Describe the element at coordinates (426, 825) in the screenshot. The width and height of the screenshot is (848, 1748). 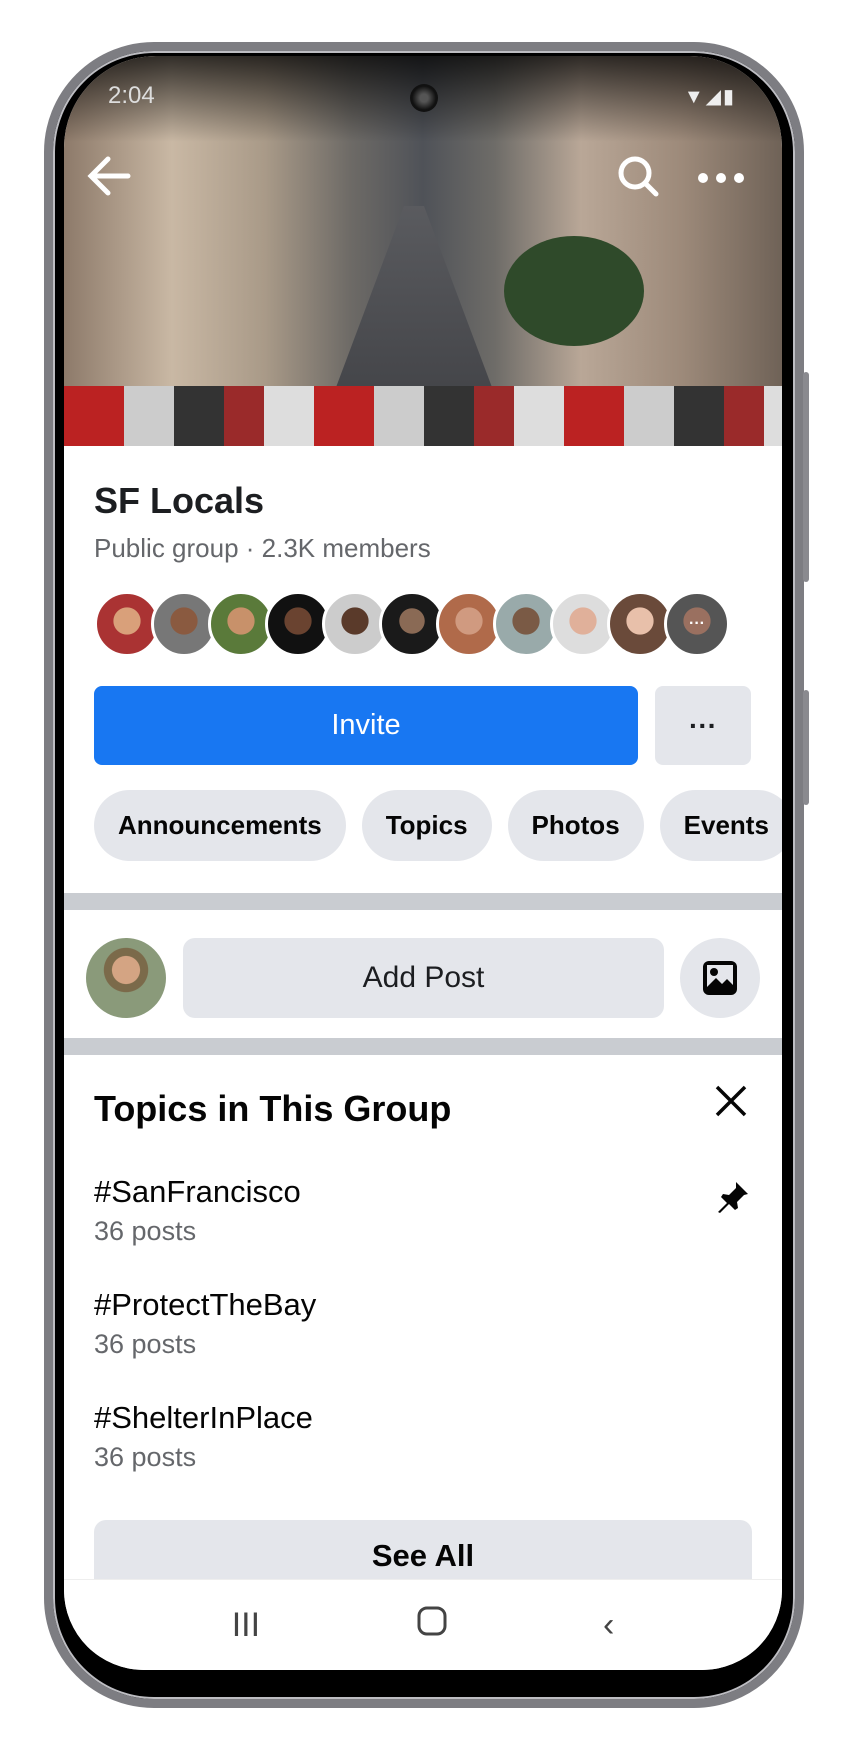
I see `chip-topics: Topics` at that location.